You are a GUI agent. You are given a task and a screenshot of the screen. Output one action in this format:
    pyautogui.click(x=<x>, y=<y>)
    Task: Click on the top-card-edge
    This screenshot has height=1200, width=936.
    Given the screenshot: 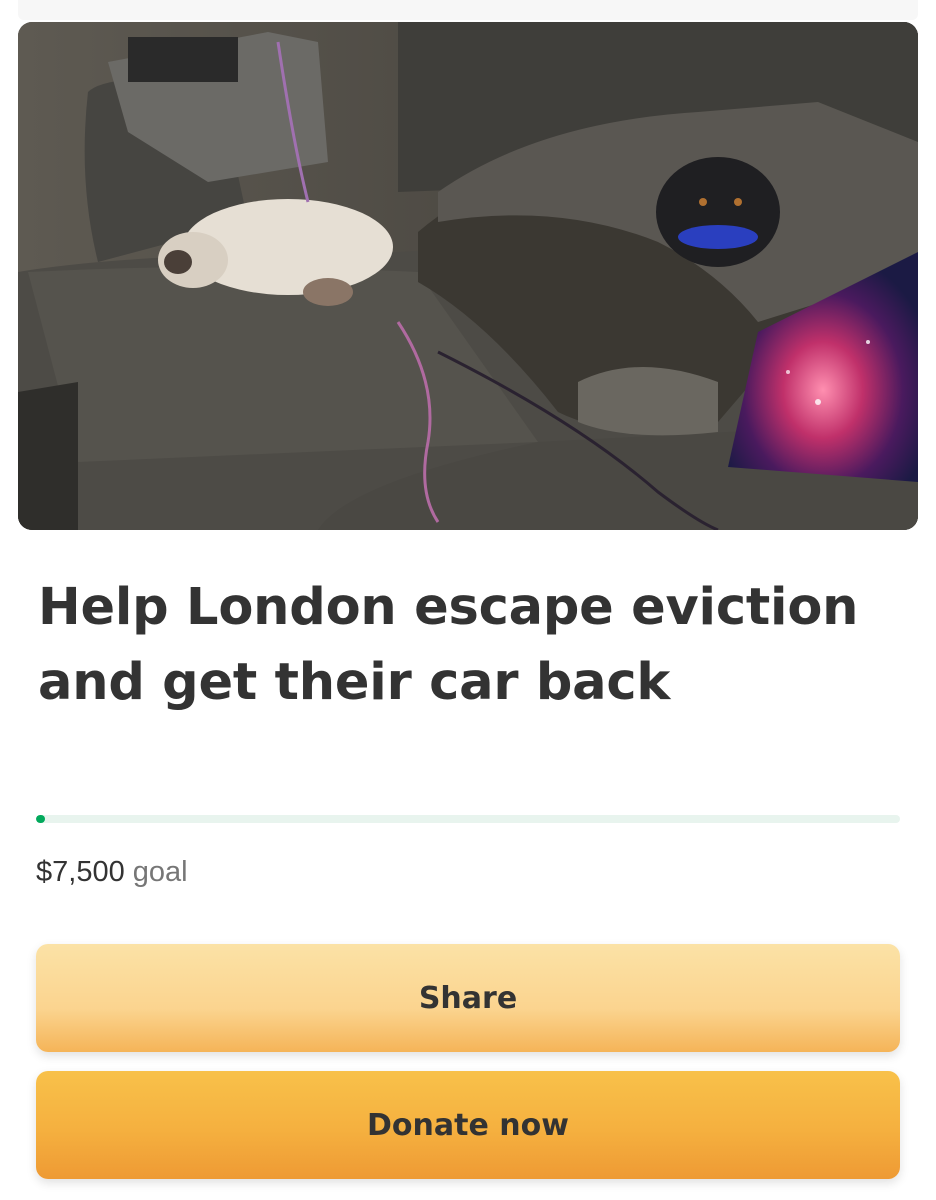 What is the action you would take?
    pyautogui.click(x=468, y=10)
    